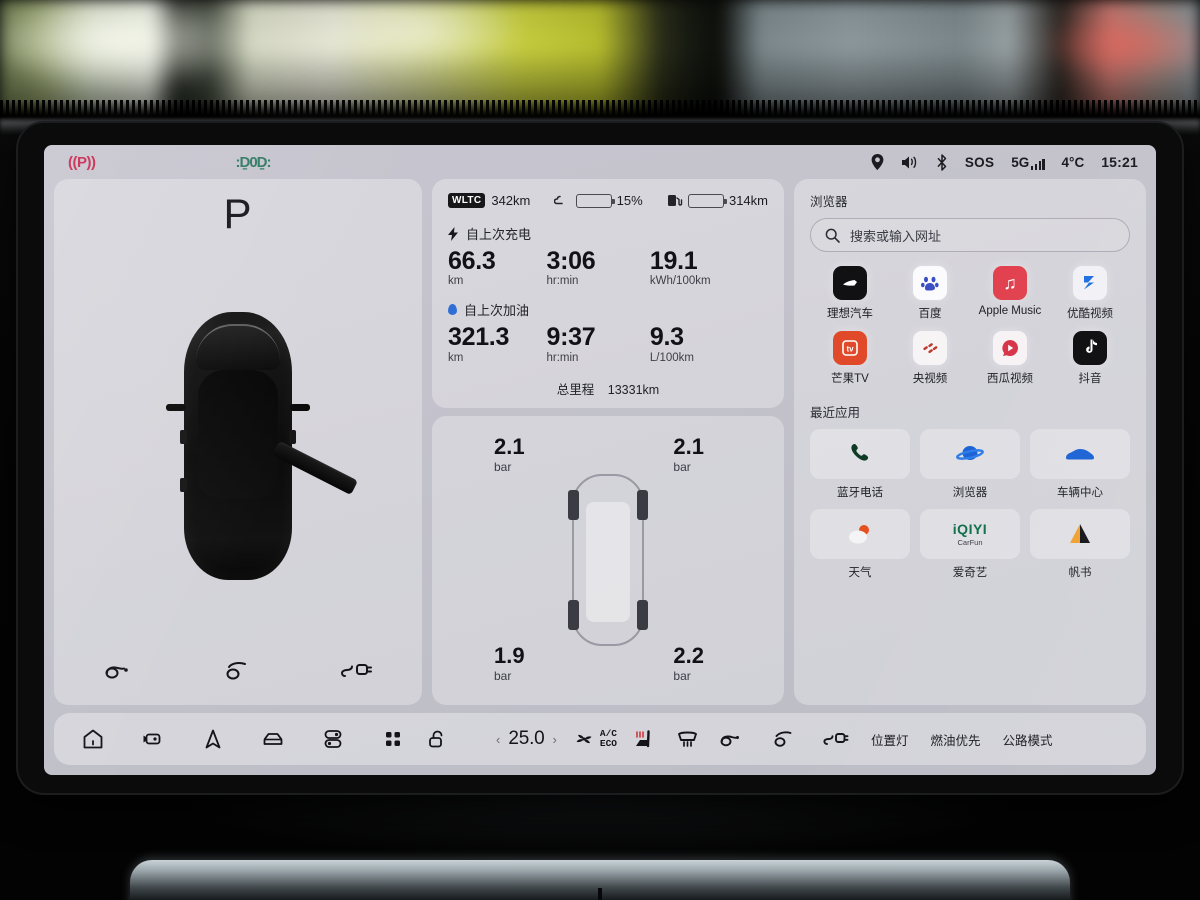 The image size is (1200, 900). Describe the element at coordinates (452, 310) in the screenshot. I see `fuel-drop-icon` at that location.